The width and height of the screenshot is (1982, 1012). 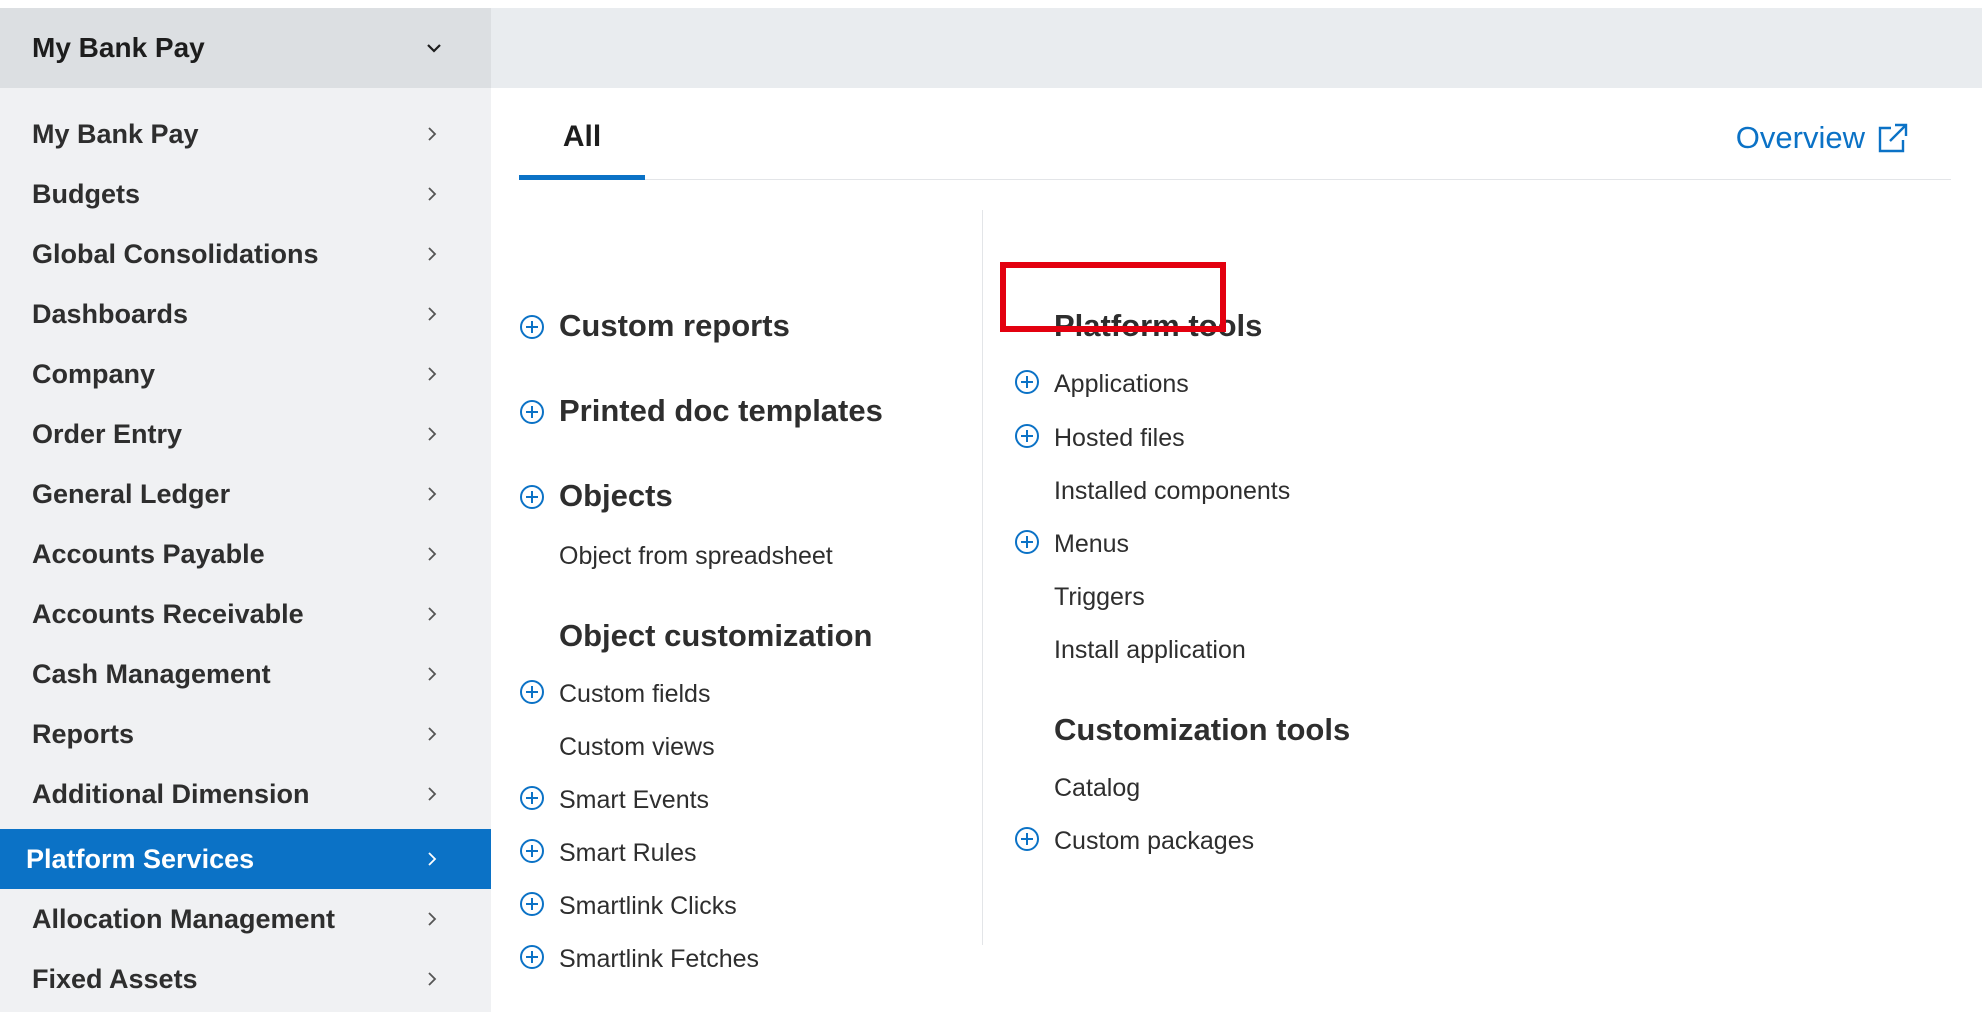 I want to click on custom-views-link: Custom views, so click(x=637, y=747).